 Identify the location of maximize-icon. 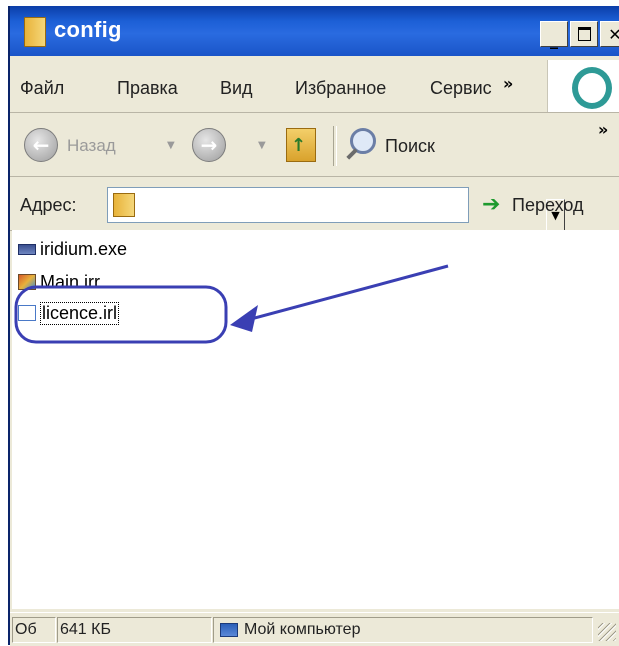
(584, 34).